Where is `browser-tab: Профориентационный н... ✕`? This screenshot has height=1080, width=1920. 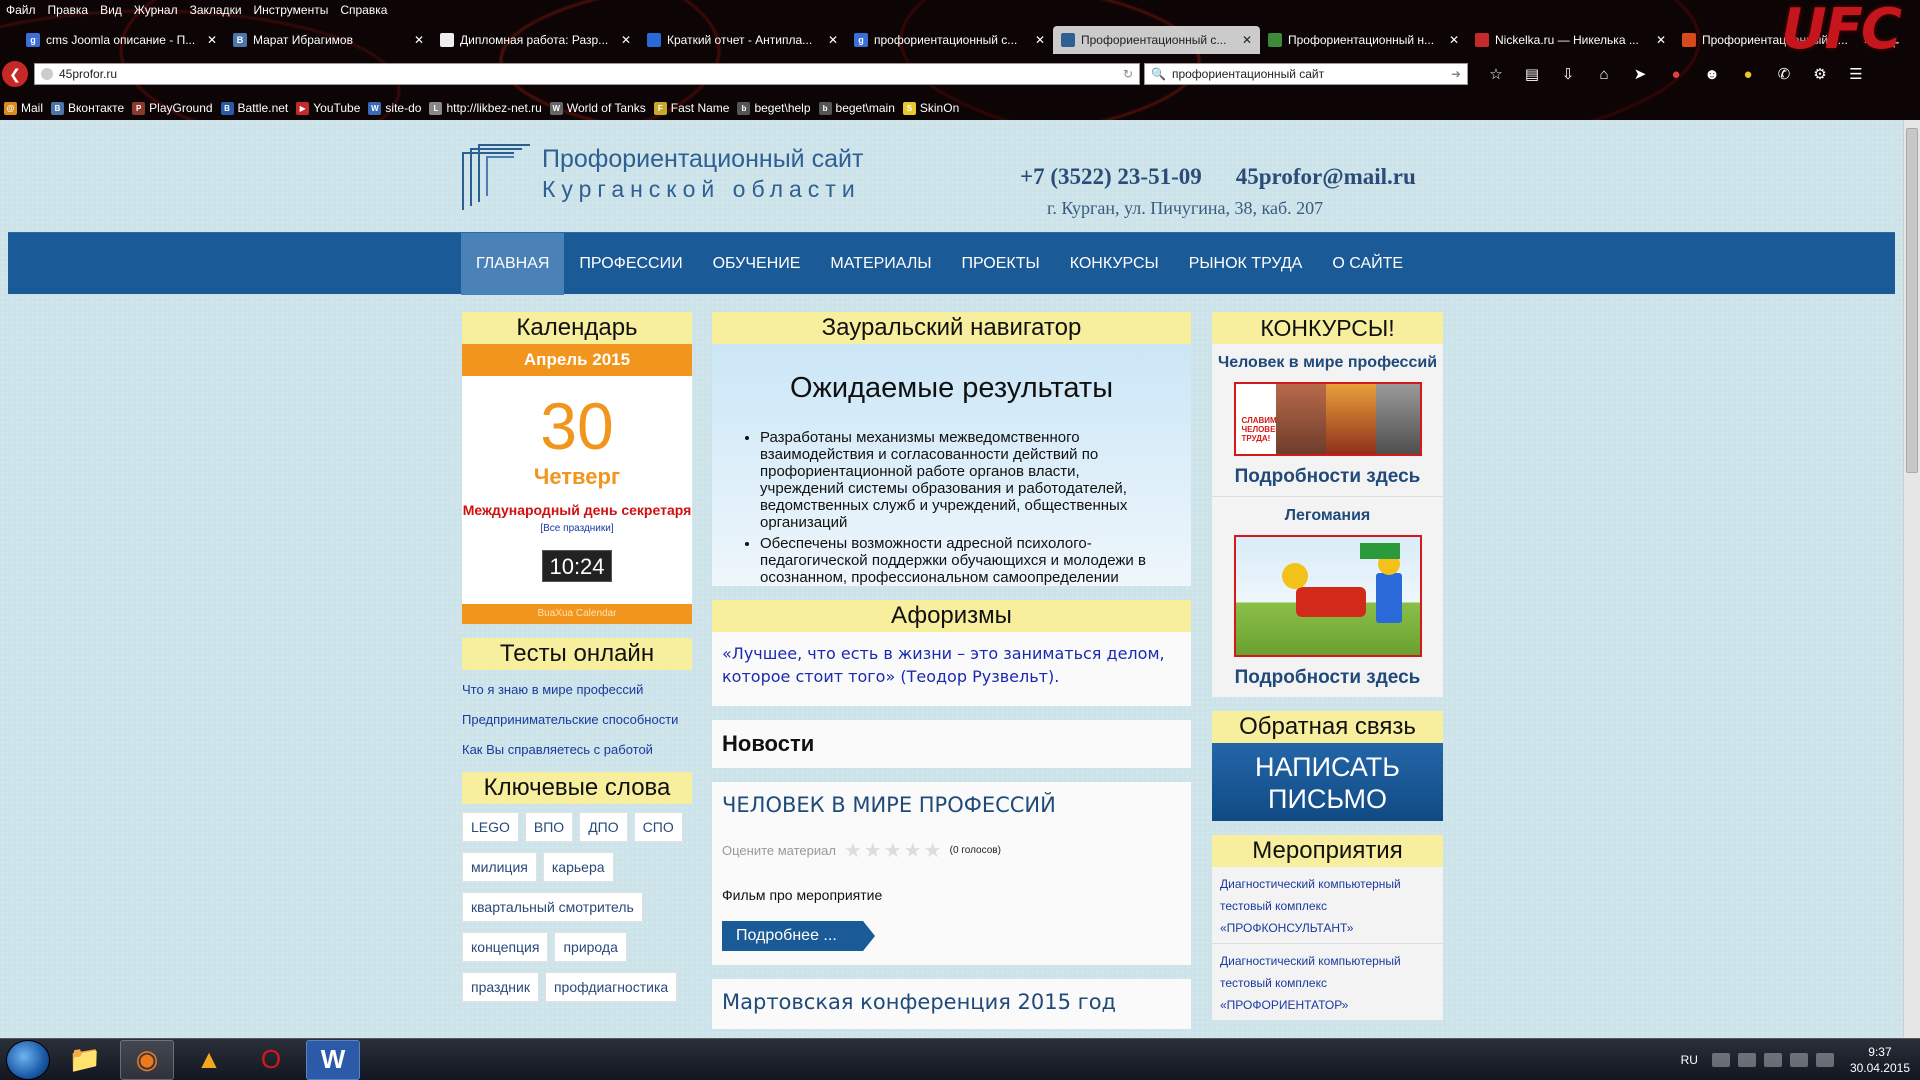 browser-tab: Профориентационный н... ✕ is located at coordinates (1363, 40).